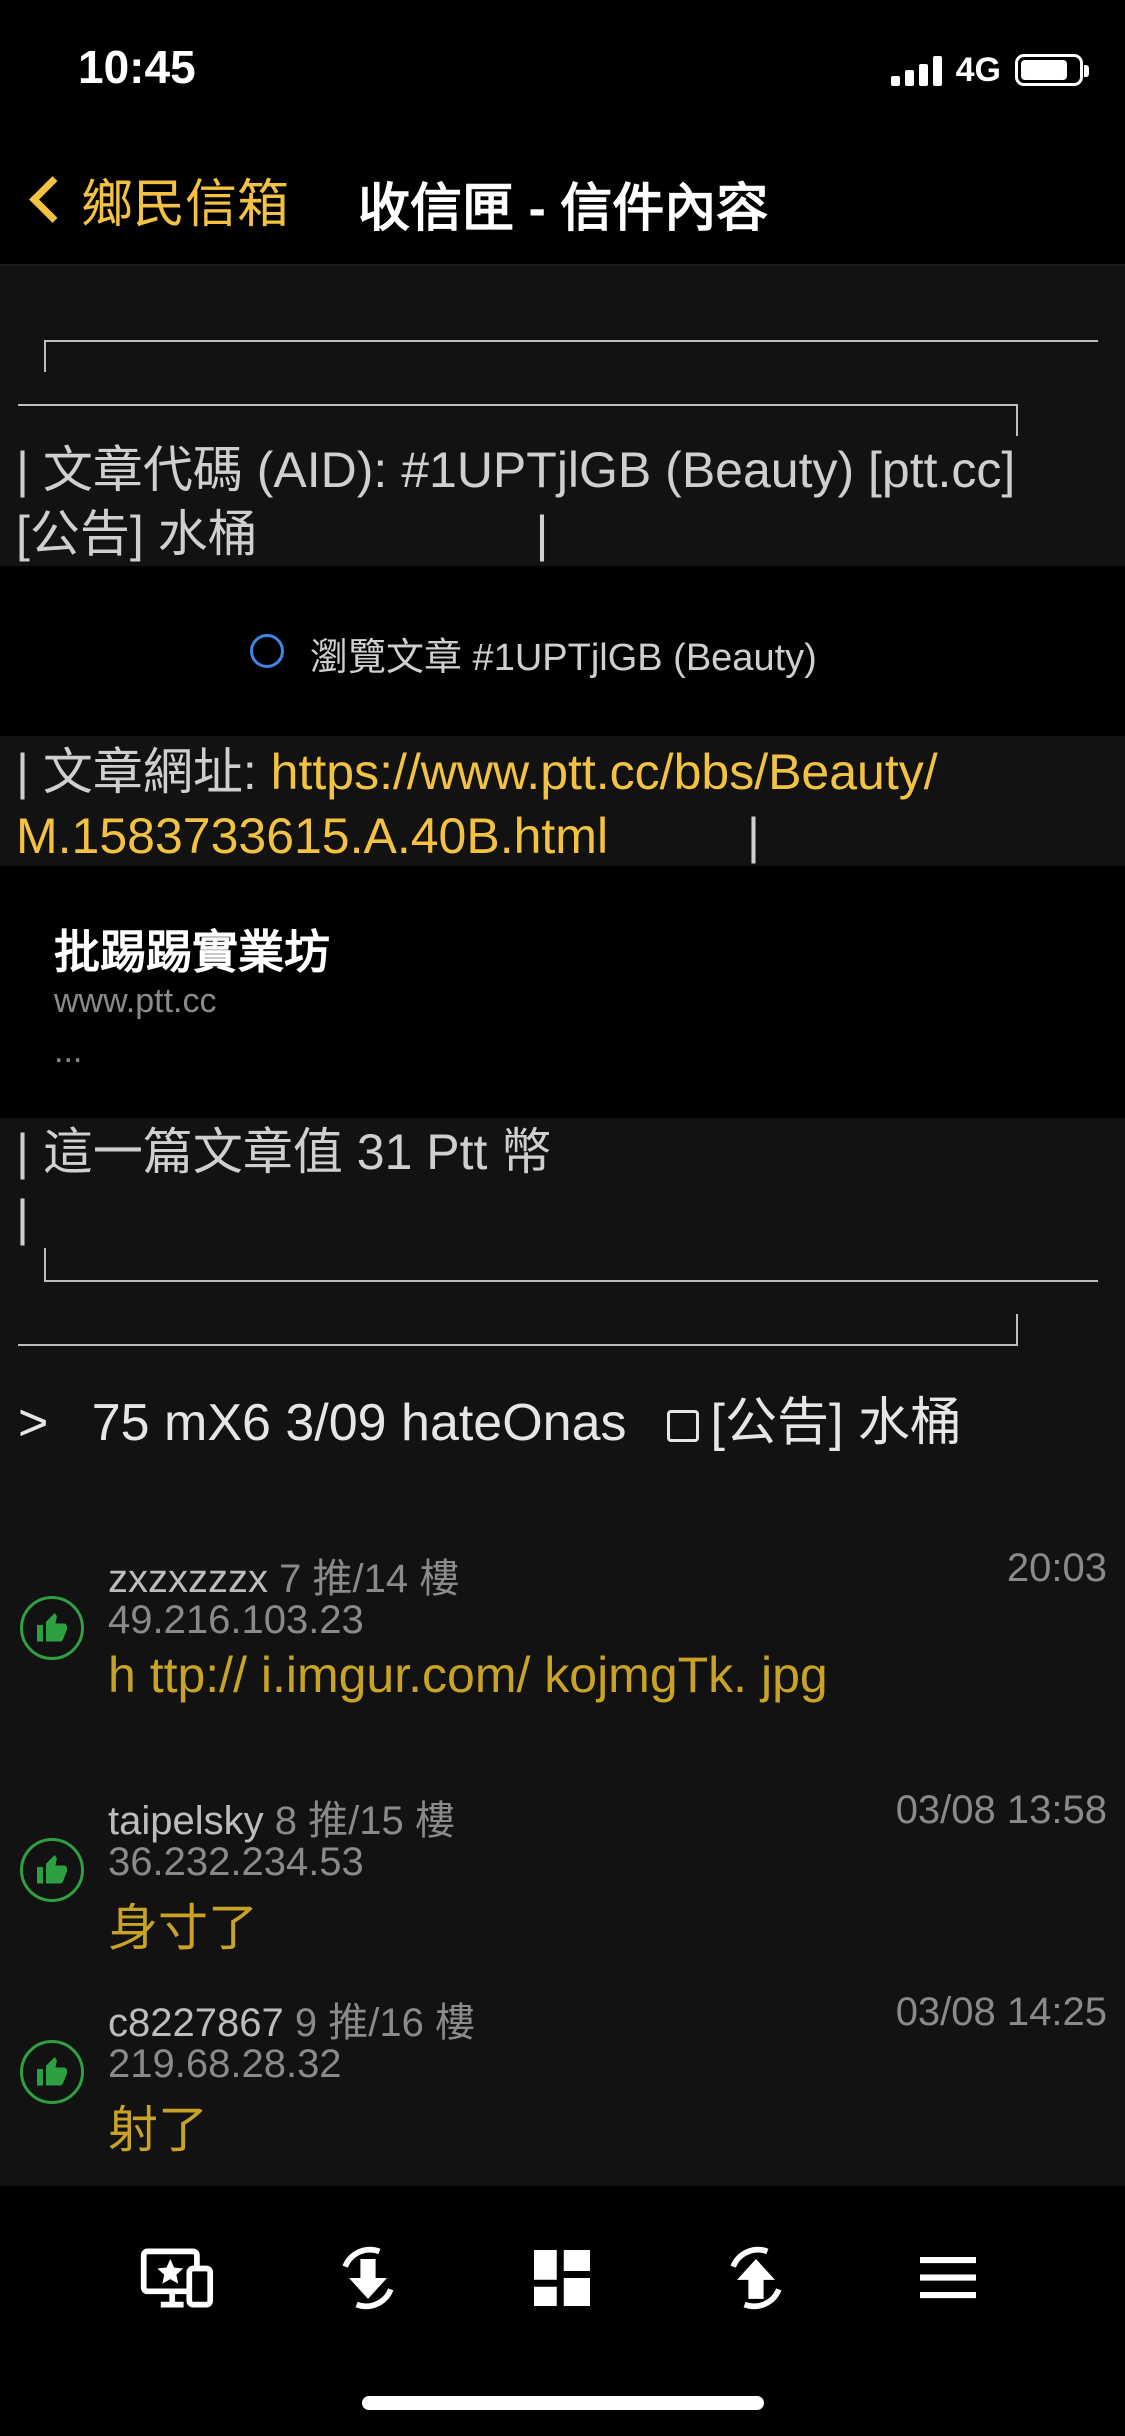 This screenshot has height=2436, width=1125. I want to click on page-title: 收信匣 - 信件內容, so click(563, 209).